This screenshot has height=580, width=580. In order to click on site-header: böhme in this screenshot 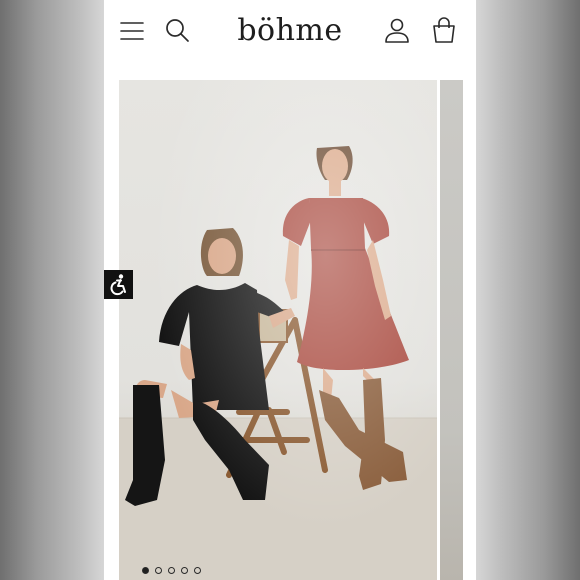, I will do `click(290, 32)`.